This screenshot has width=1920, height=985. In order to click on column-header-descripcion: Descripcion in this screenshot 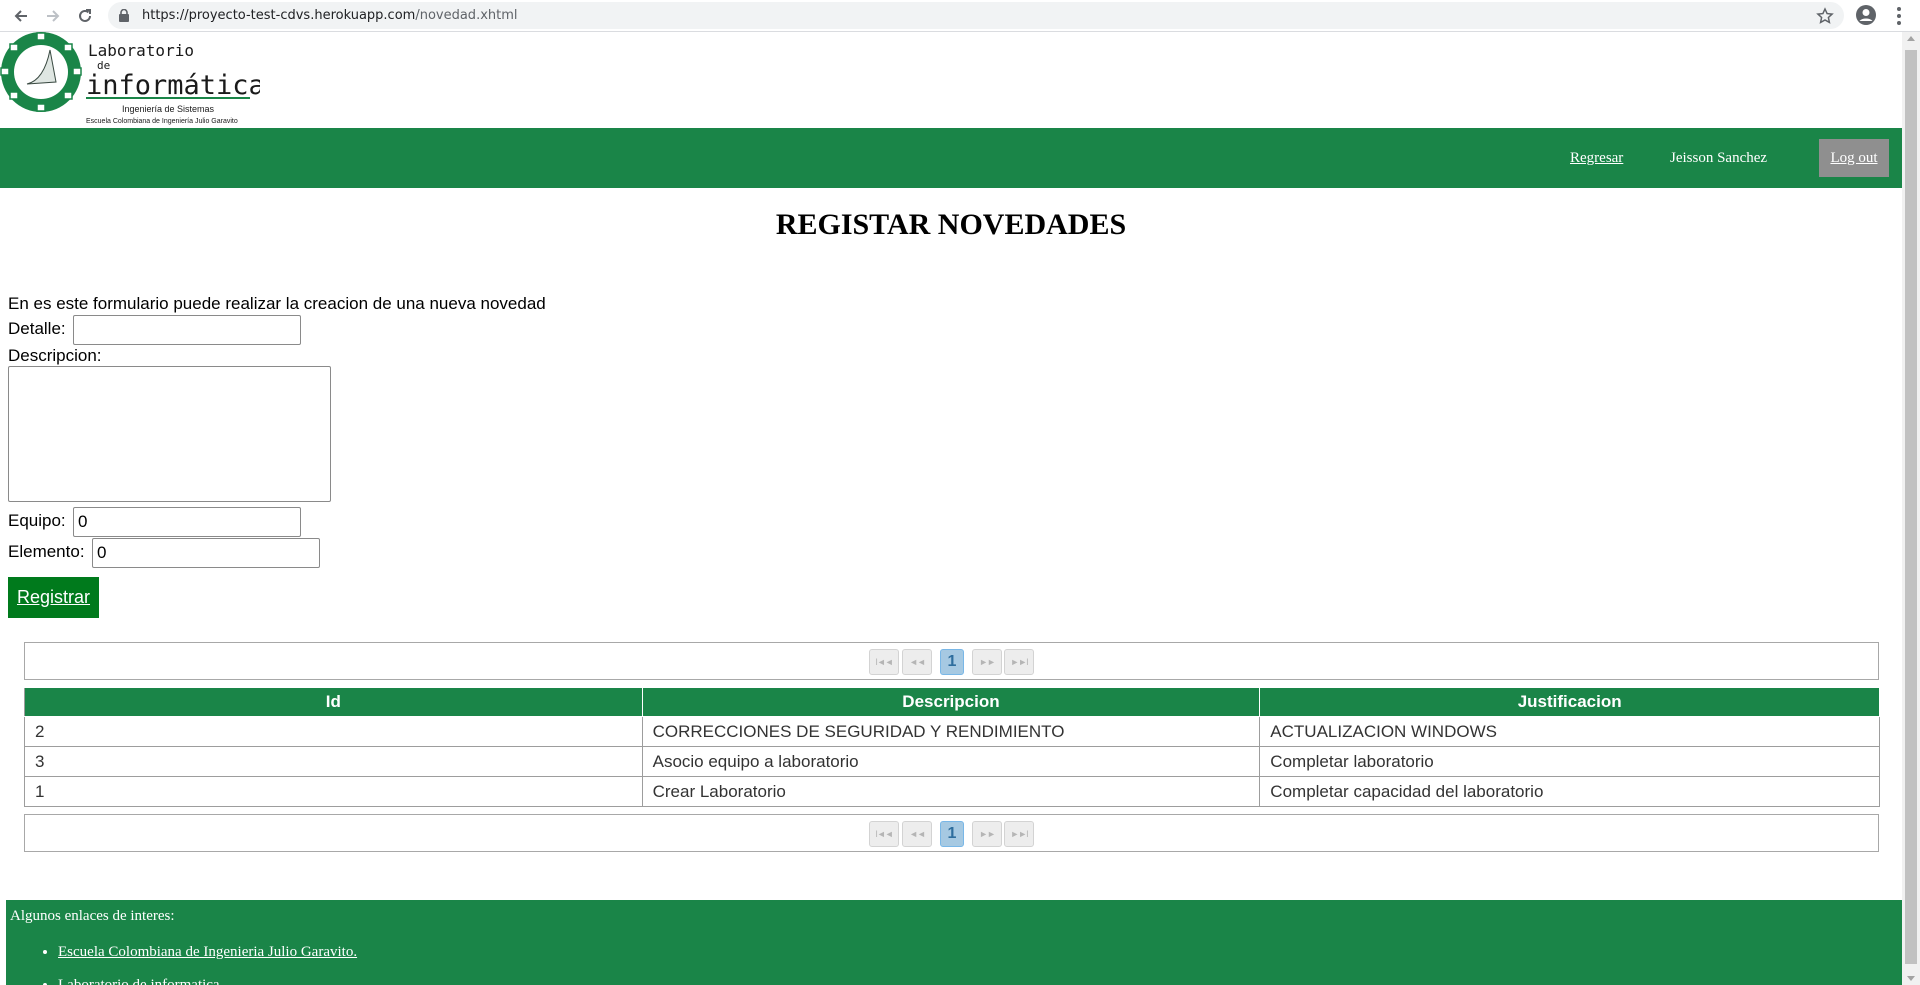, I will do `click(951, 702)`.